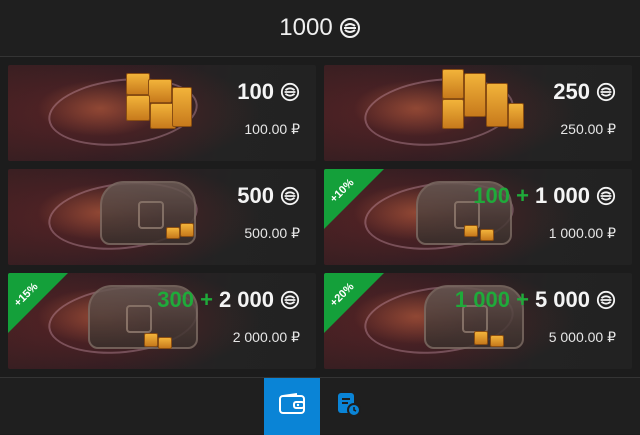  I want to click on bonus-ribbon-label: +10%, so click(342, 191).